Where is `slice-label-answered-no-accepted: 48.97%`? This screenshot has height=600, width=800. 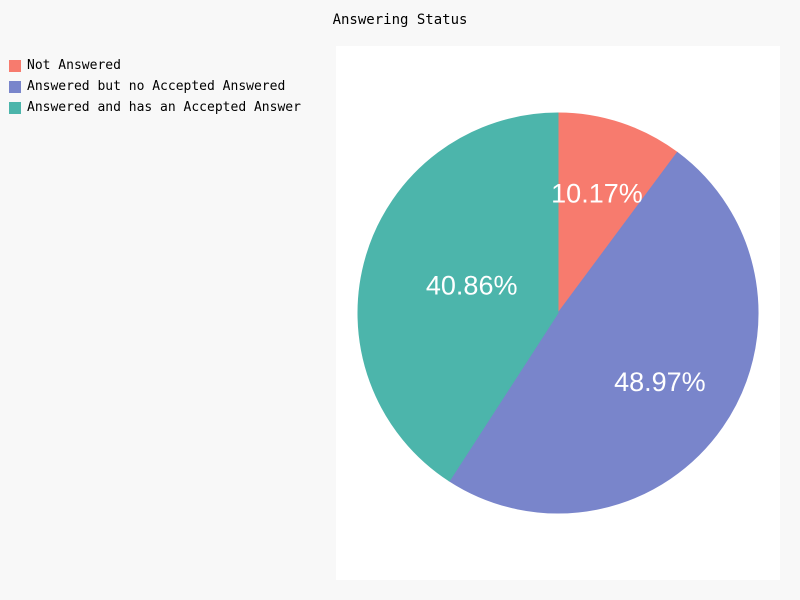
slice-label-answered-no-accepted: 48.97% is located at coordinates (660, 382).